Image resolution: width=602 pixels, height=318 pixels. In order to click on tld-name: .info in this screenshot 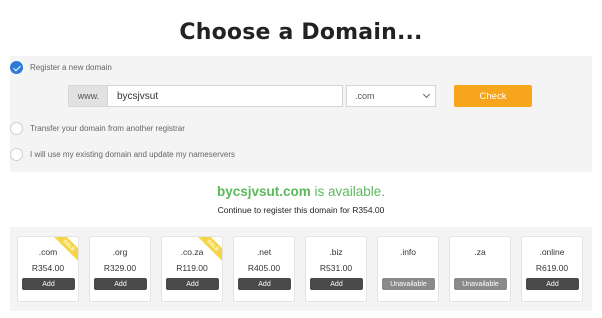, I will do `click(408, 252)`.